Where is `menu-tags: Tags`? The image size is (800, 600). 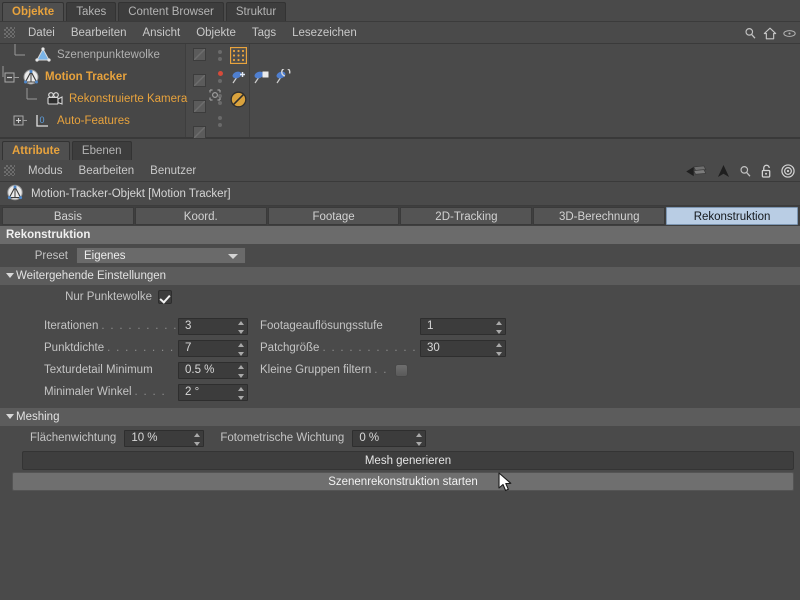
menu-tags: Tags is located at coordinates (264, 33).